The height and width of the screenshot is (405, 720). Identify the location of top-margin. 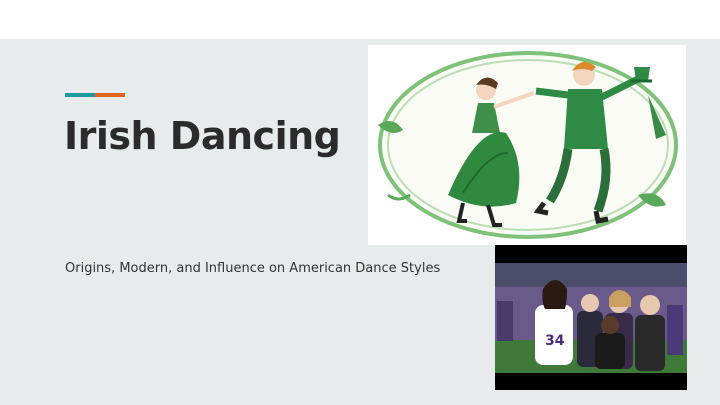
(360, 19).